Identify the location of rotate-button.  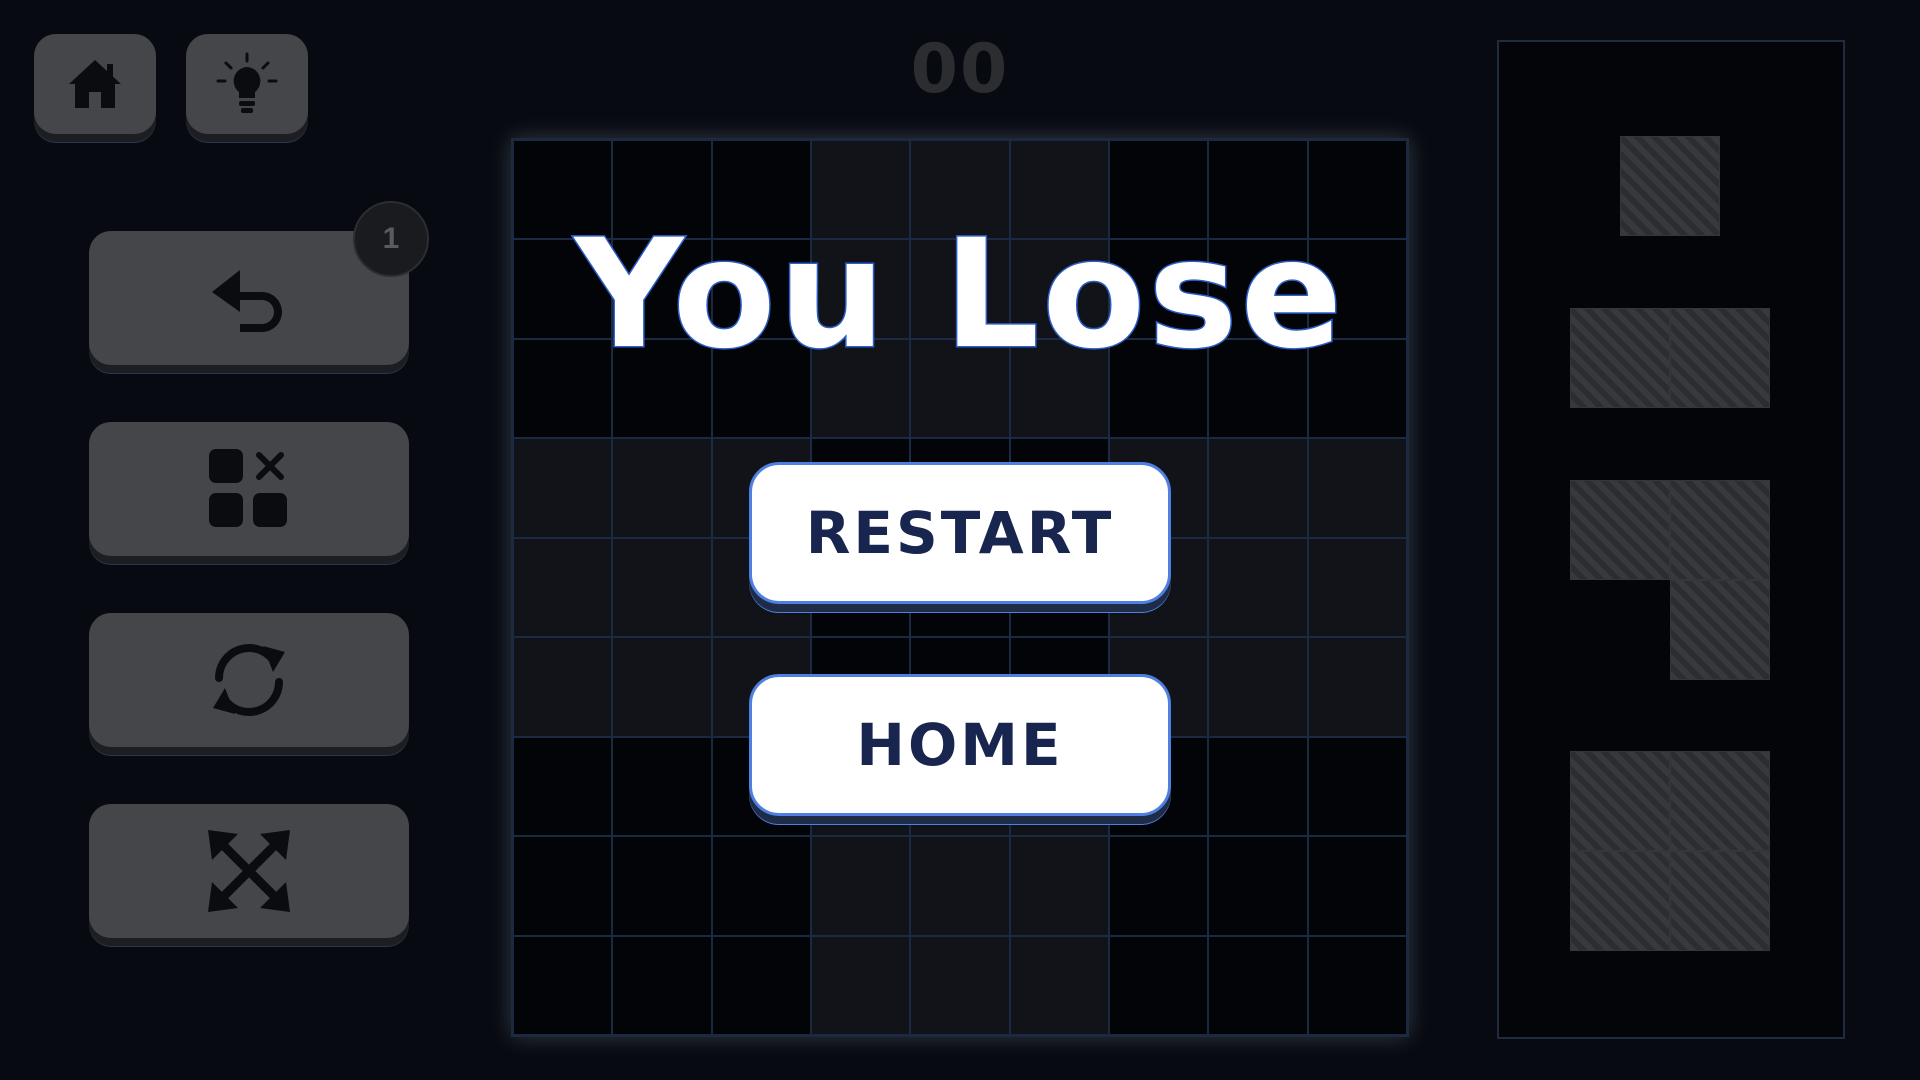
(249, 680).